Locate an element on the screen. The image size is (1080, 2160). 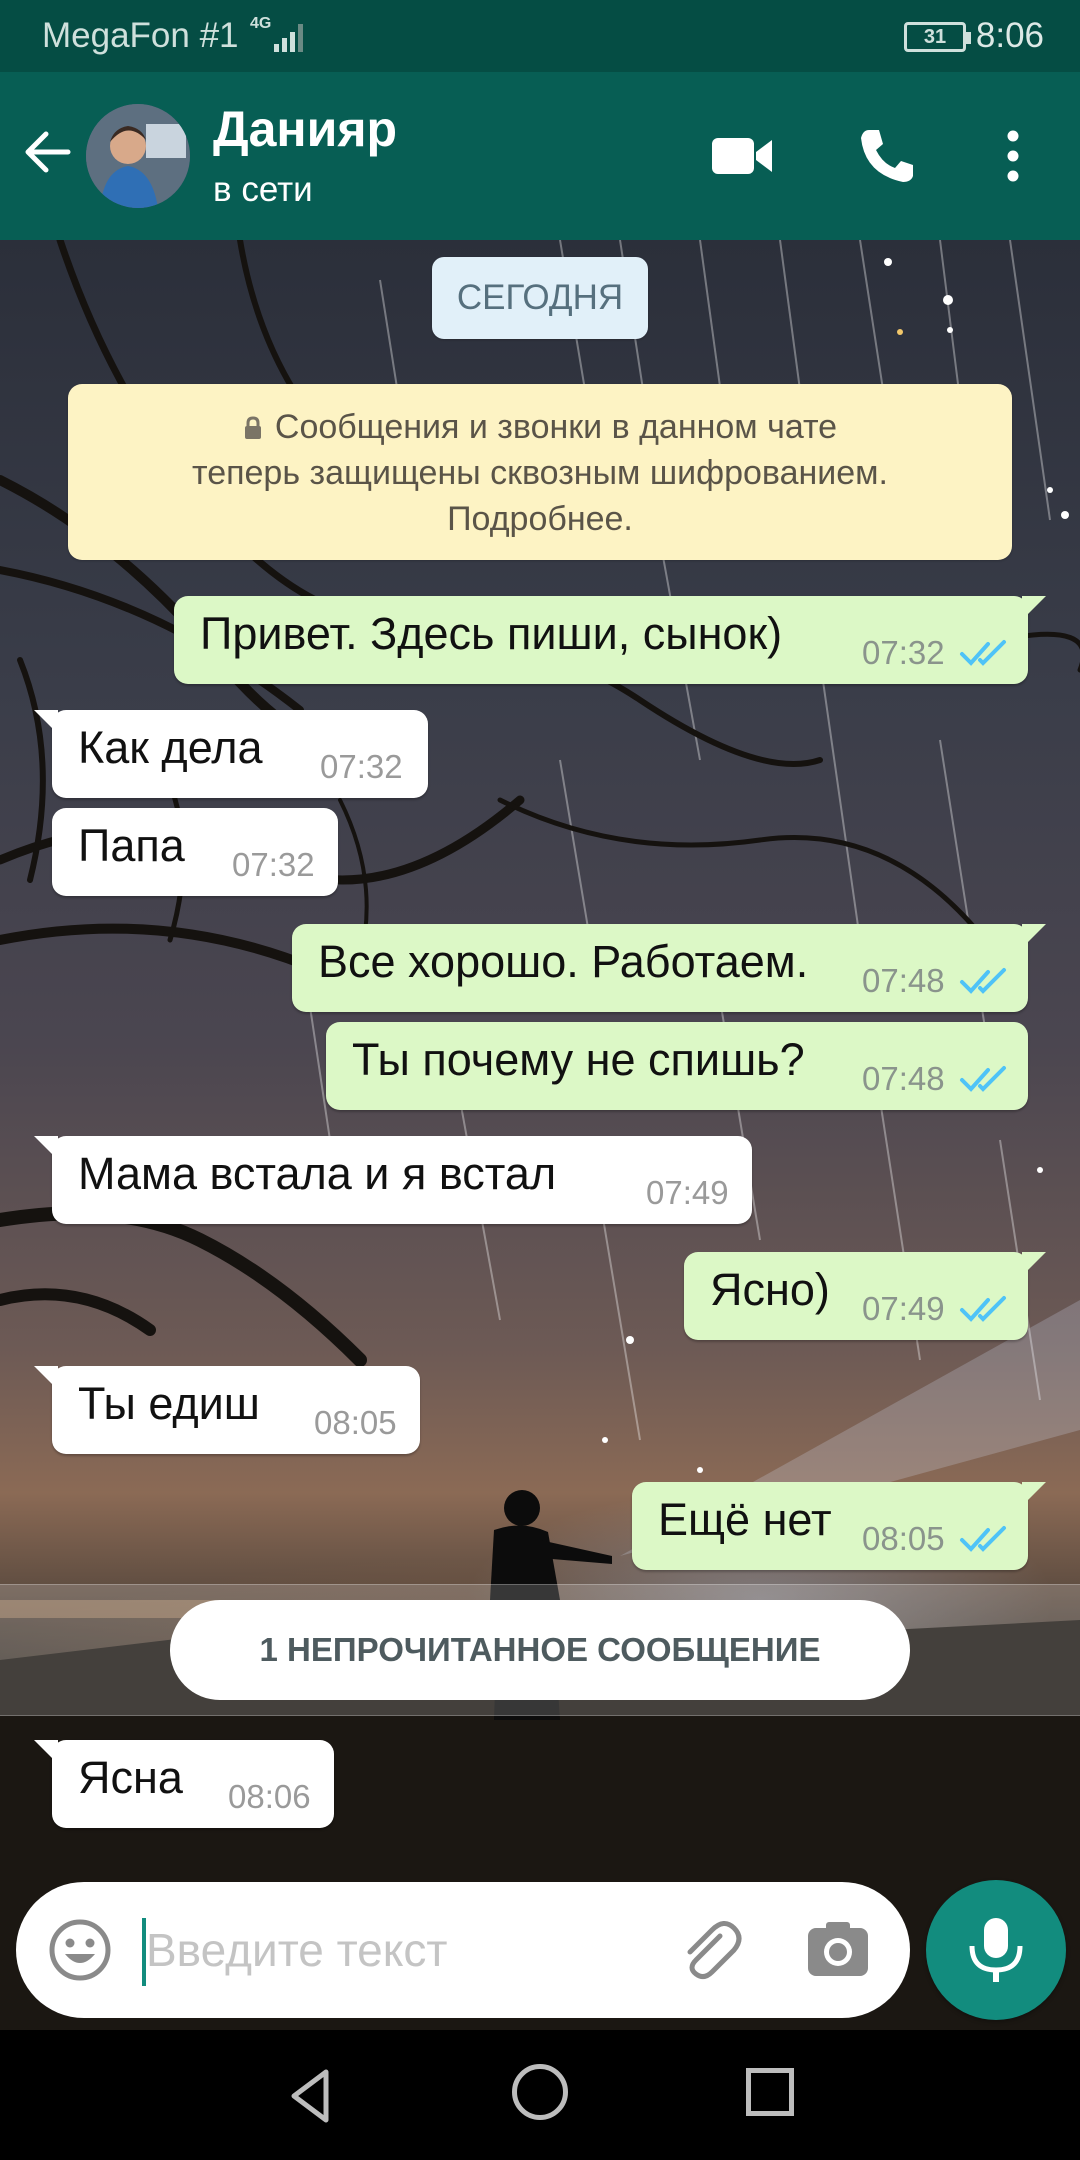
message-bubble-outgoing: Все хорошо. Работаем. 07:48 is located at coordinates (669, 968).